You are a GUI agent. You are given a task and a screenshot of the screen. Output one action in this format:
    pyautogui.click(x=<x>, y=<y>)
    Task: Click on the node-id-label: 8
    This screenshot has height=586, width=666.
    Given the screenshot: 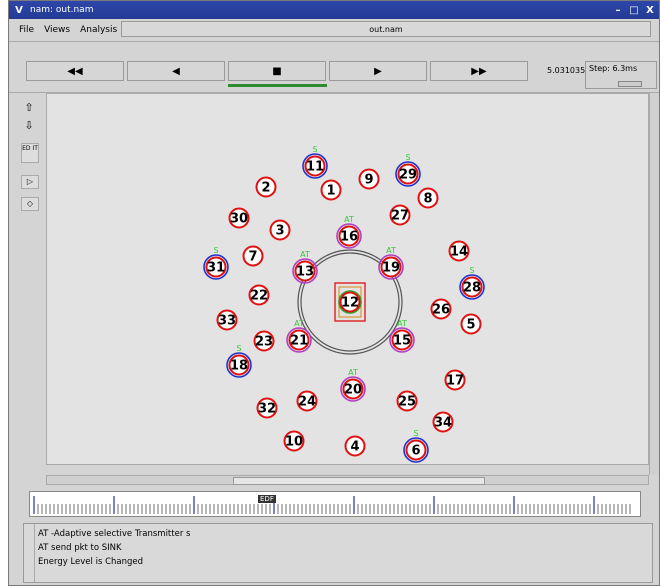 What is the action you would take?
    pyautogui.click(x=427, y=199)
    